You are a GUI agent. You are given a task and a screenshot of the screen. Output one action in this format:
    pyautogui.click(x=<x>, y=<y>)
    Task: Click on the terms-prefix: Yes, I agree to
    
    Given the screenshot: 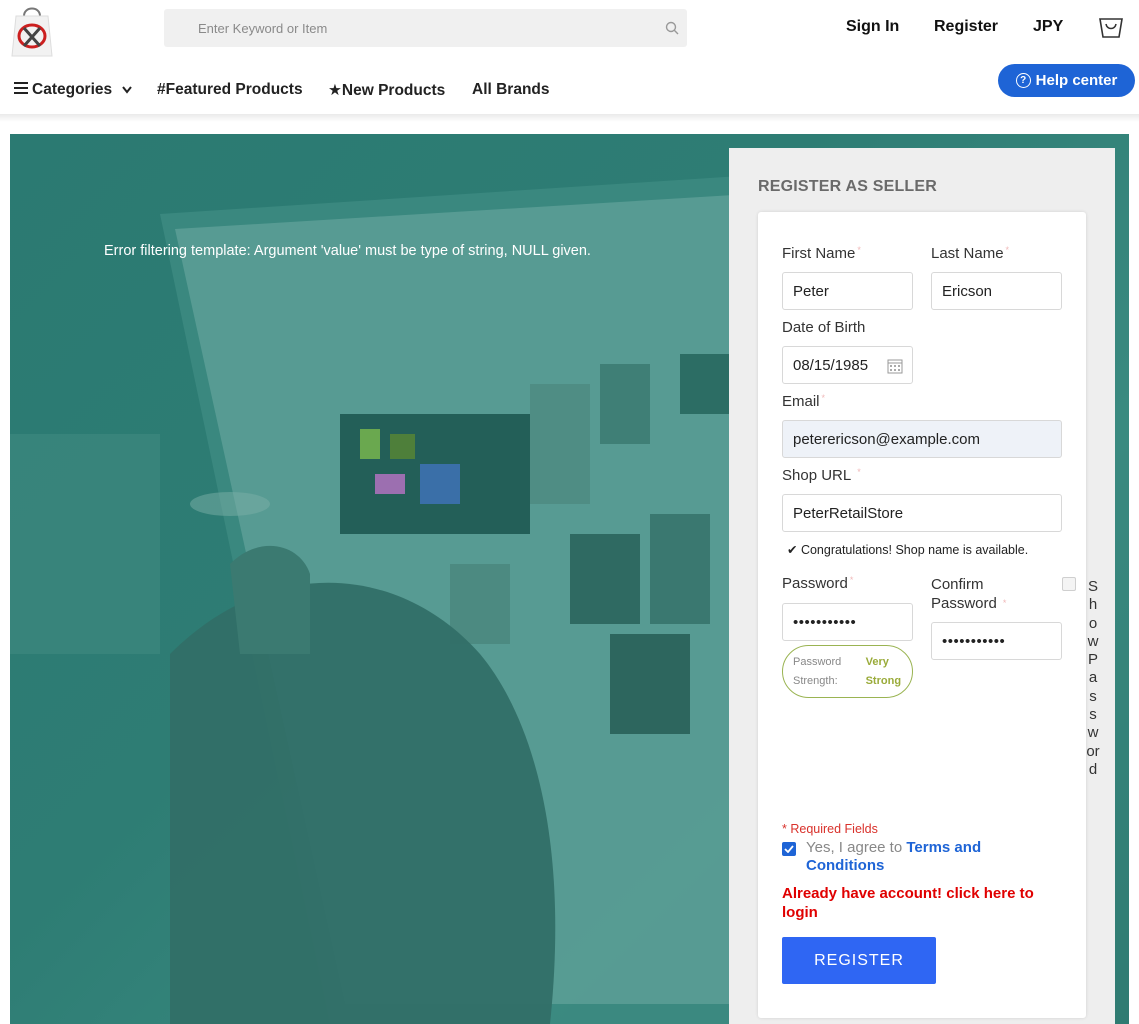 What is the action you would take?
    pyautogui.click(x=854, y=847)
    